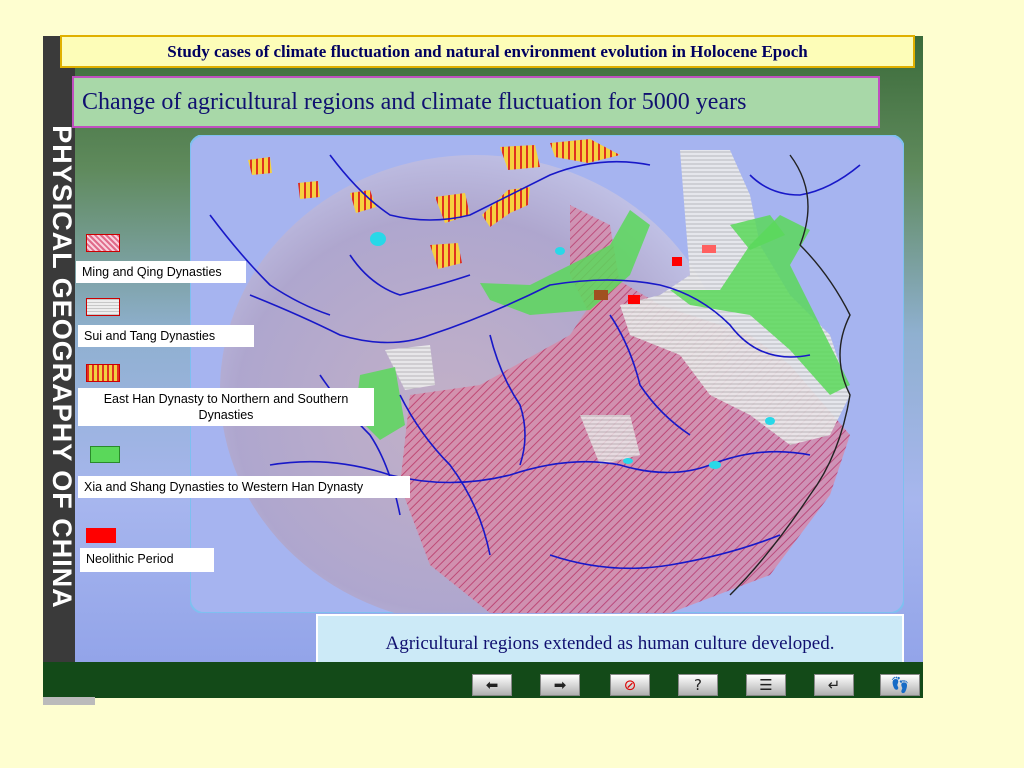 The width and height of the screenshot is (1024, 768). What do you see at coordinates (103, 307) in the screenshot?
I see `legend-swatch-sui-tang` at bounding box center [103, 307].